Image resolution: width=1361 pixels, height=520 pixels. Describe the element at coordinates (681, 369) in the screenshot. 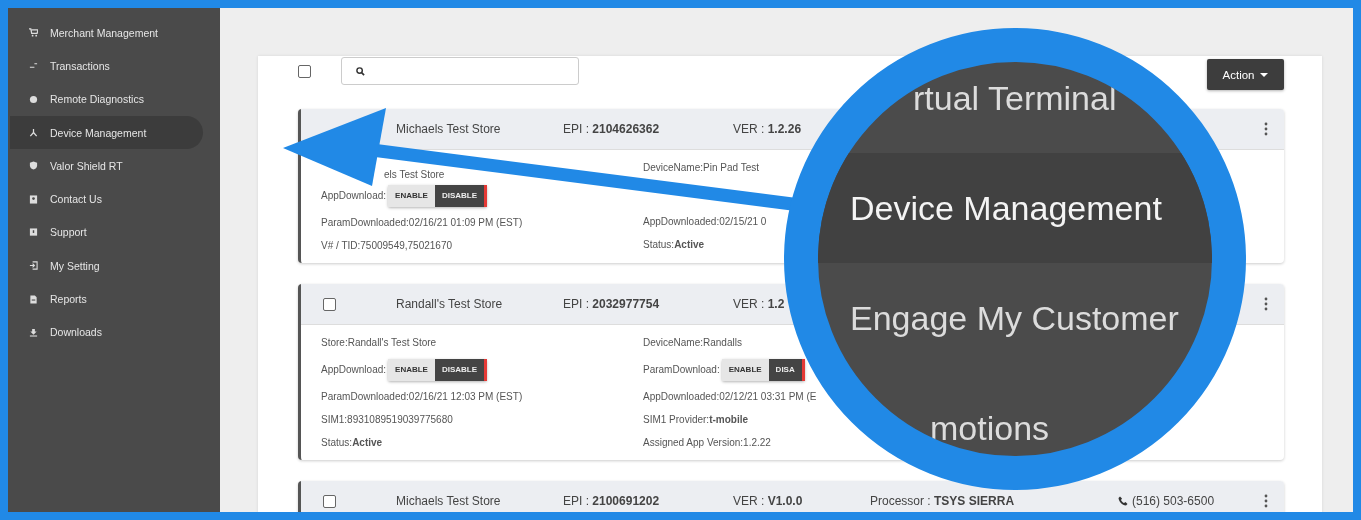

I see `toggle-label: ParamDownload:` at that location.